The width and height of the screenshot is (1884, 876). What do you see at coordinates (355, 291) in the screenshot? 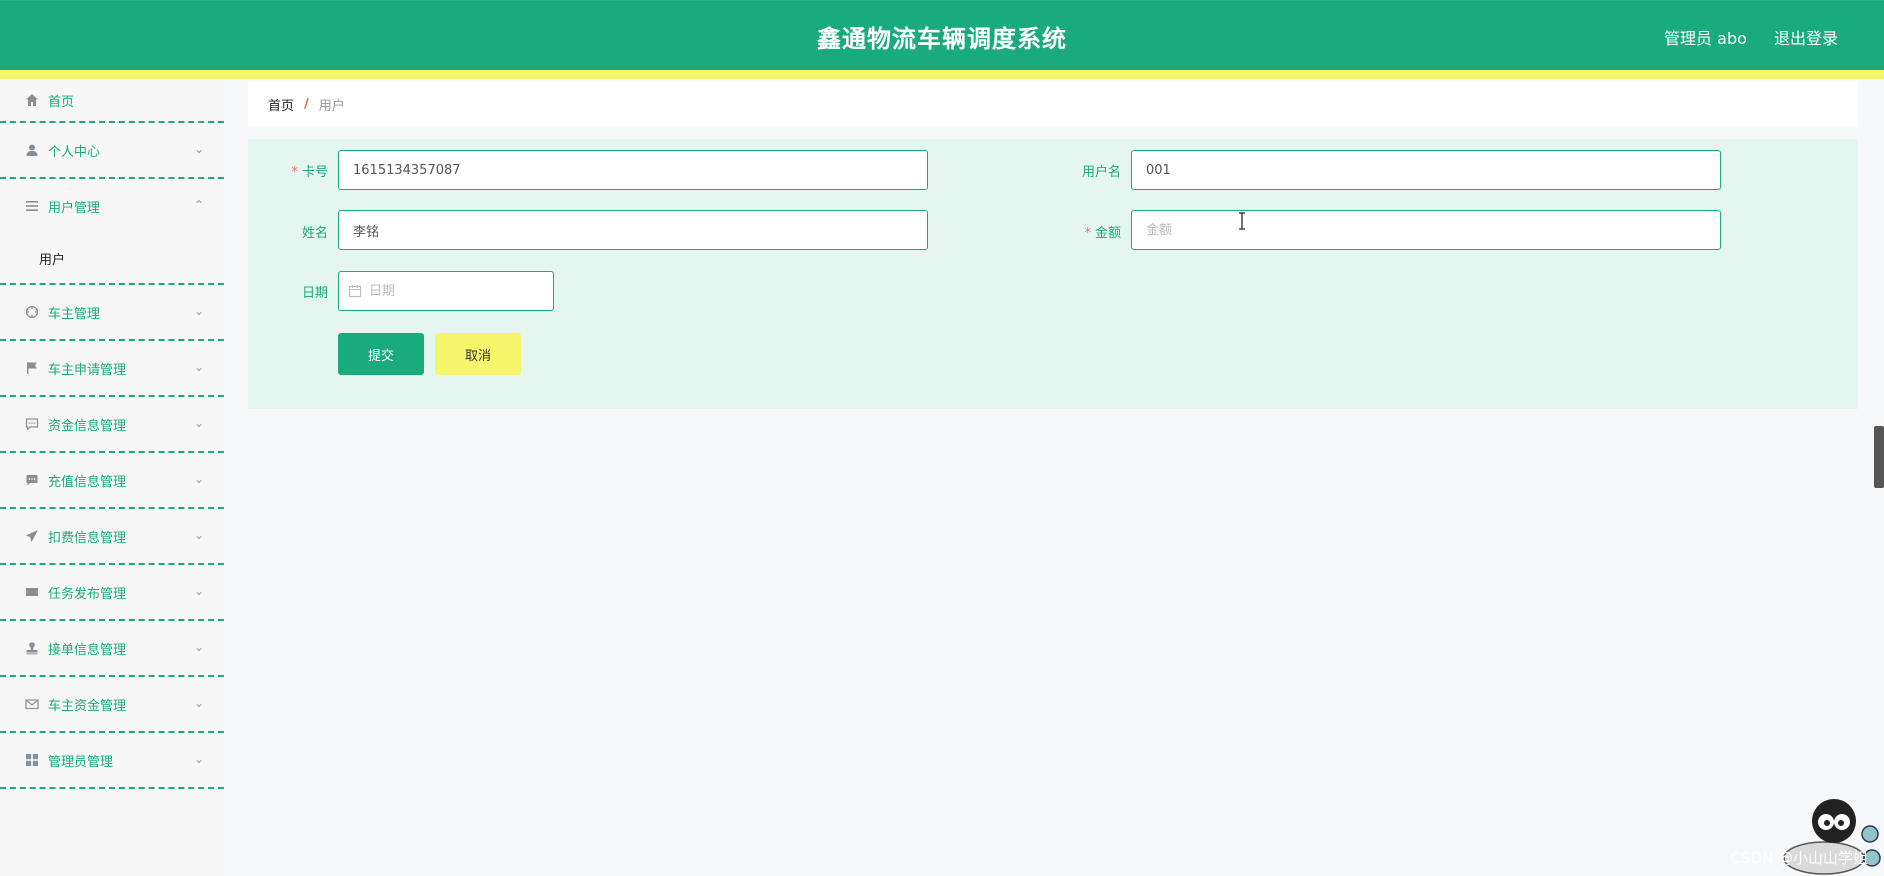
I see `calendar-icon` at bounding box center [355, 291].